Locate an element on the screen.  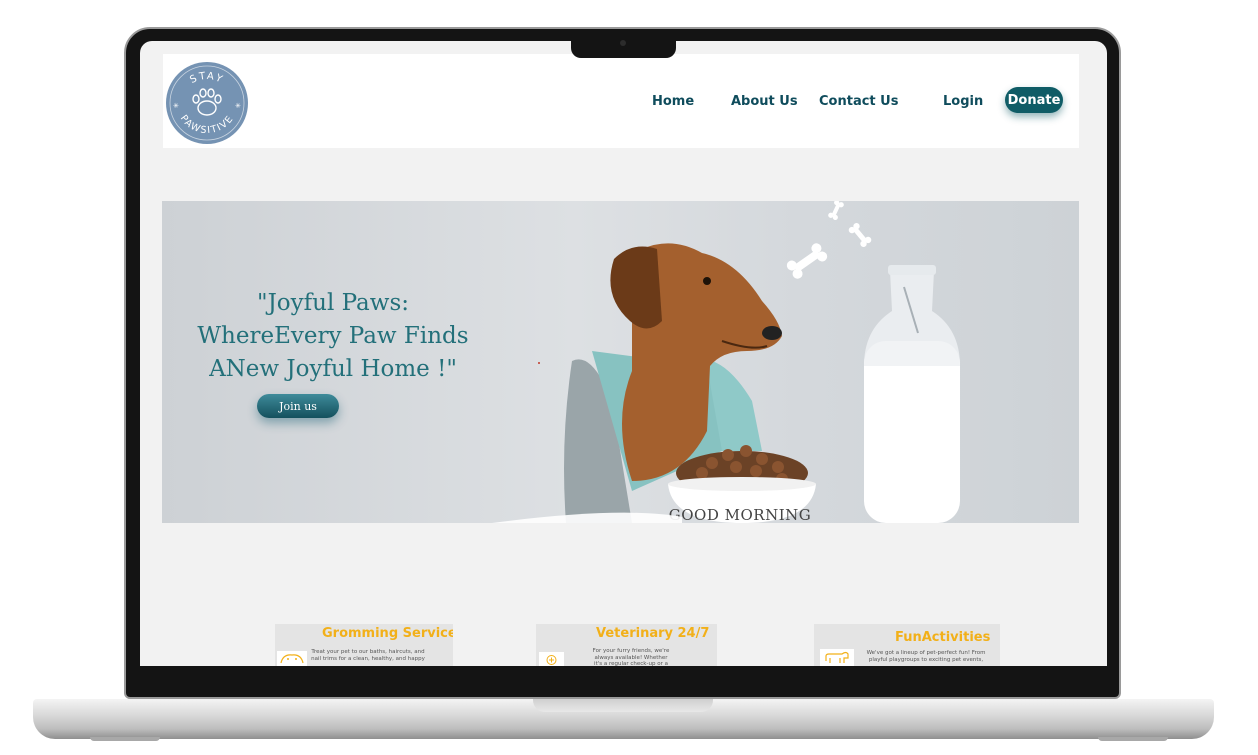
nav-about-us: About Us is located at coordinates (764, 101).